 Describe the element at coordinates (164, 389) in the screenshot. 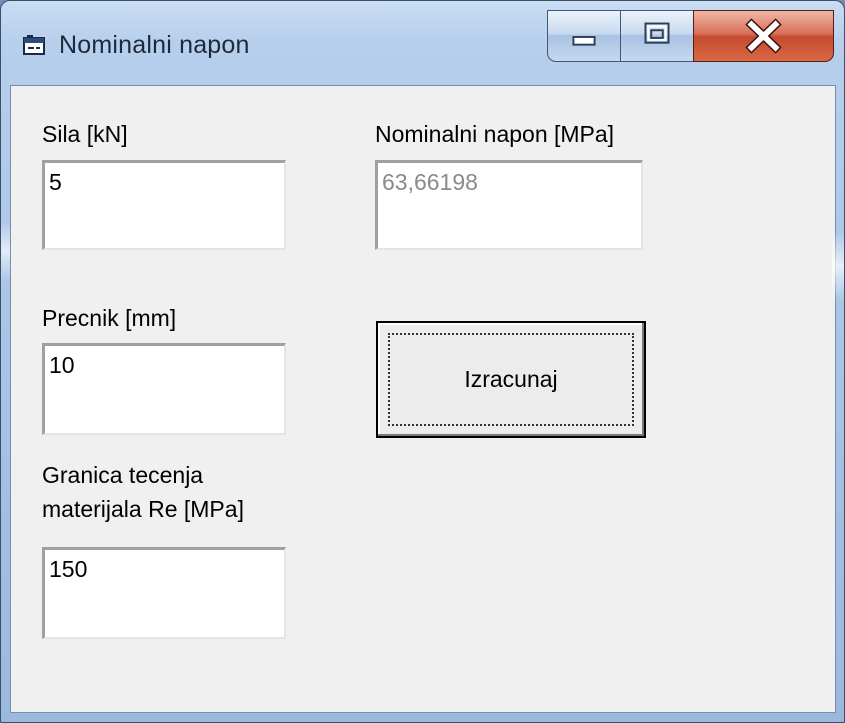

I see `diameter-input: 10` at that location.